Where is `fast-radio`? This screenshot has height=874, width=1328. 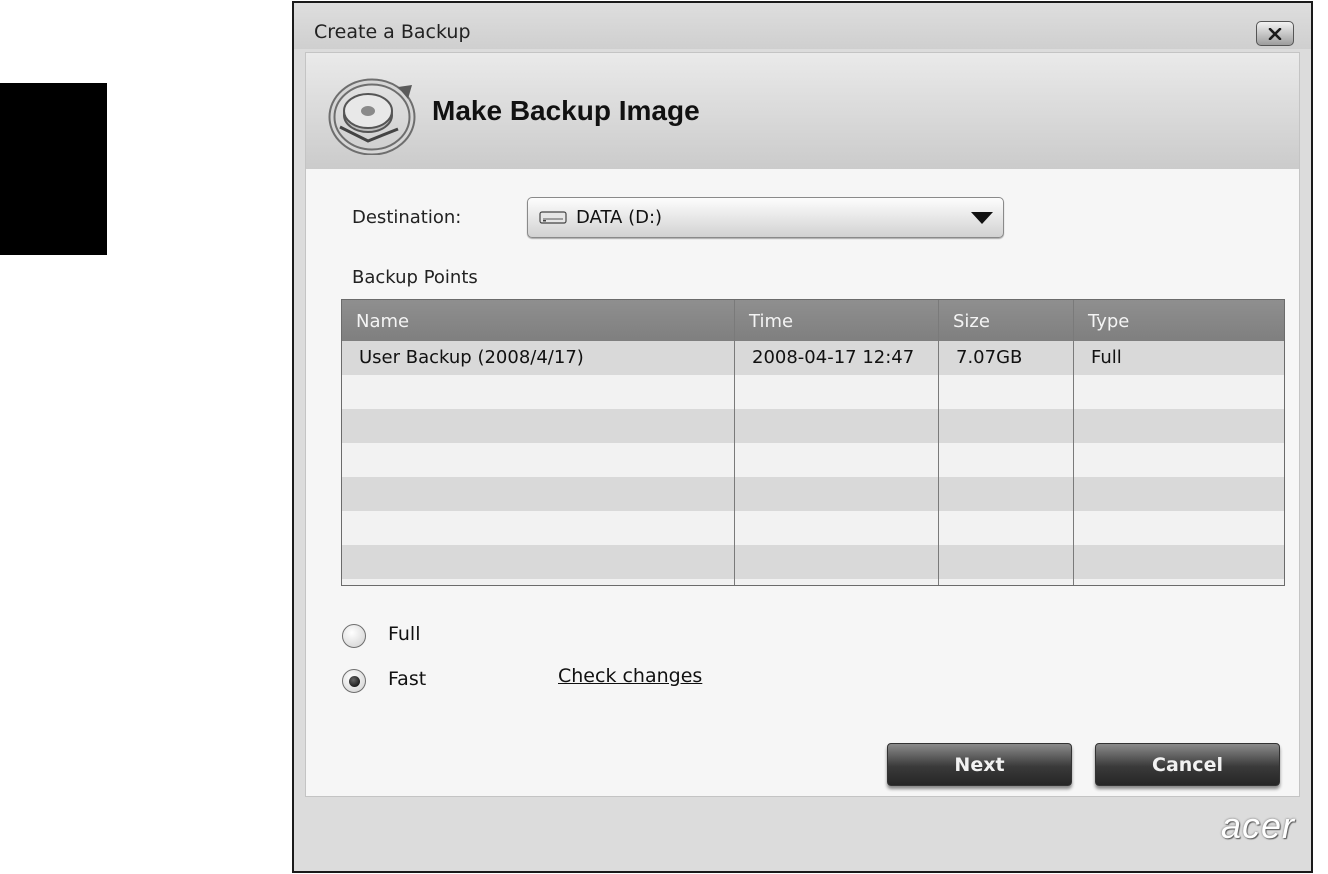
fast-radio is located at coordinates (354, 681).